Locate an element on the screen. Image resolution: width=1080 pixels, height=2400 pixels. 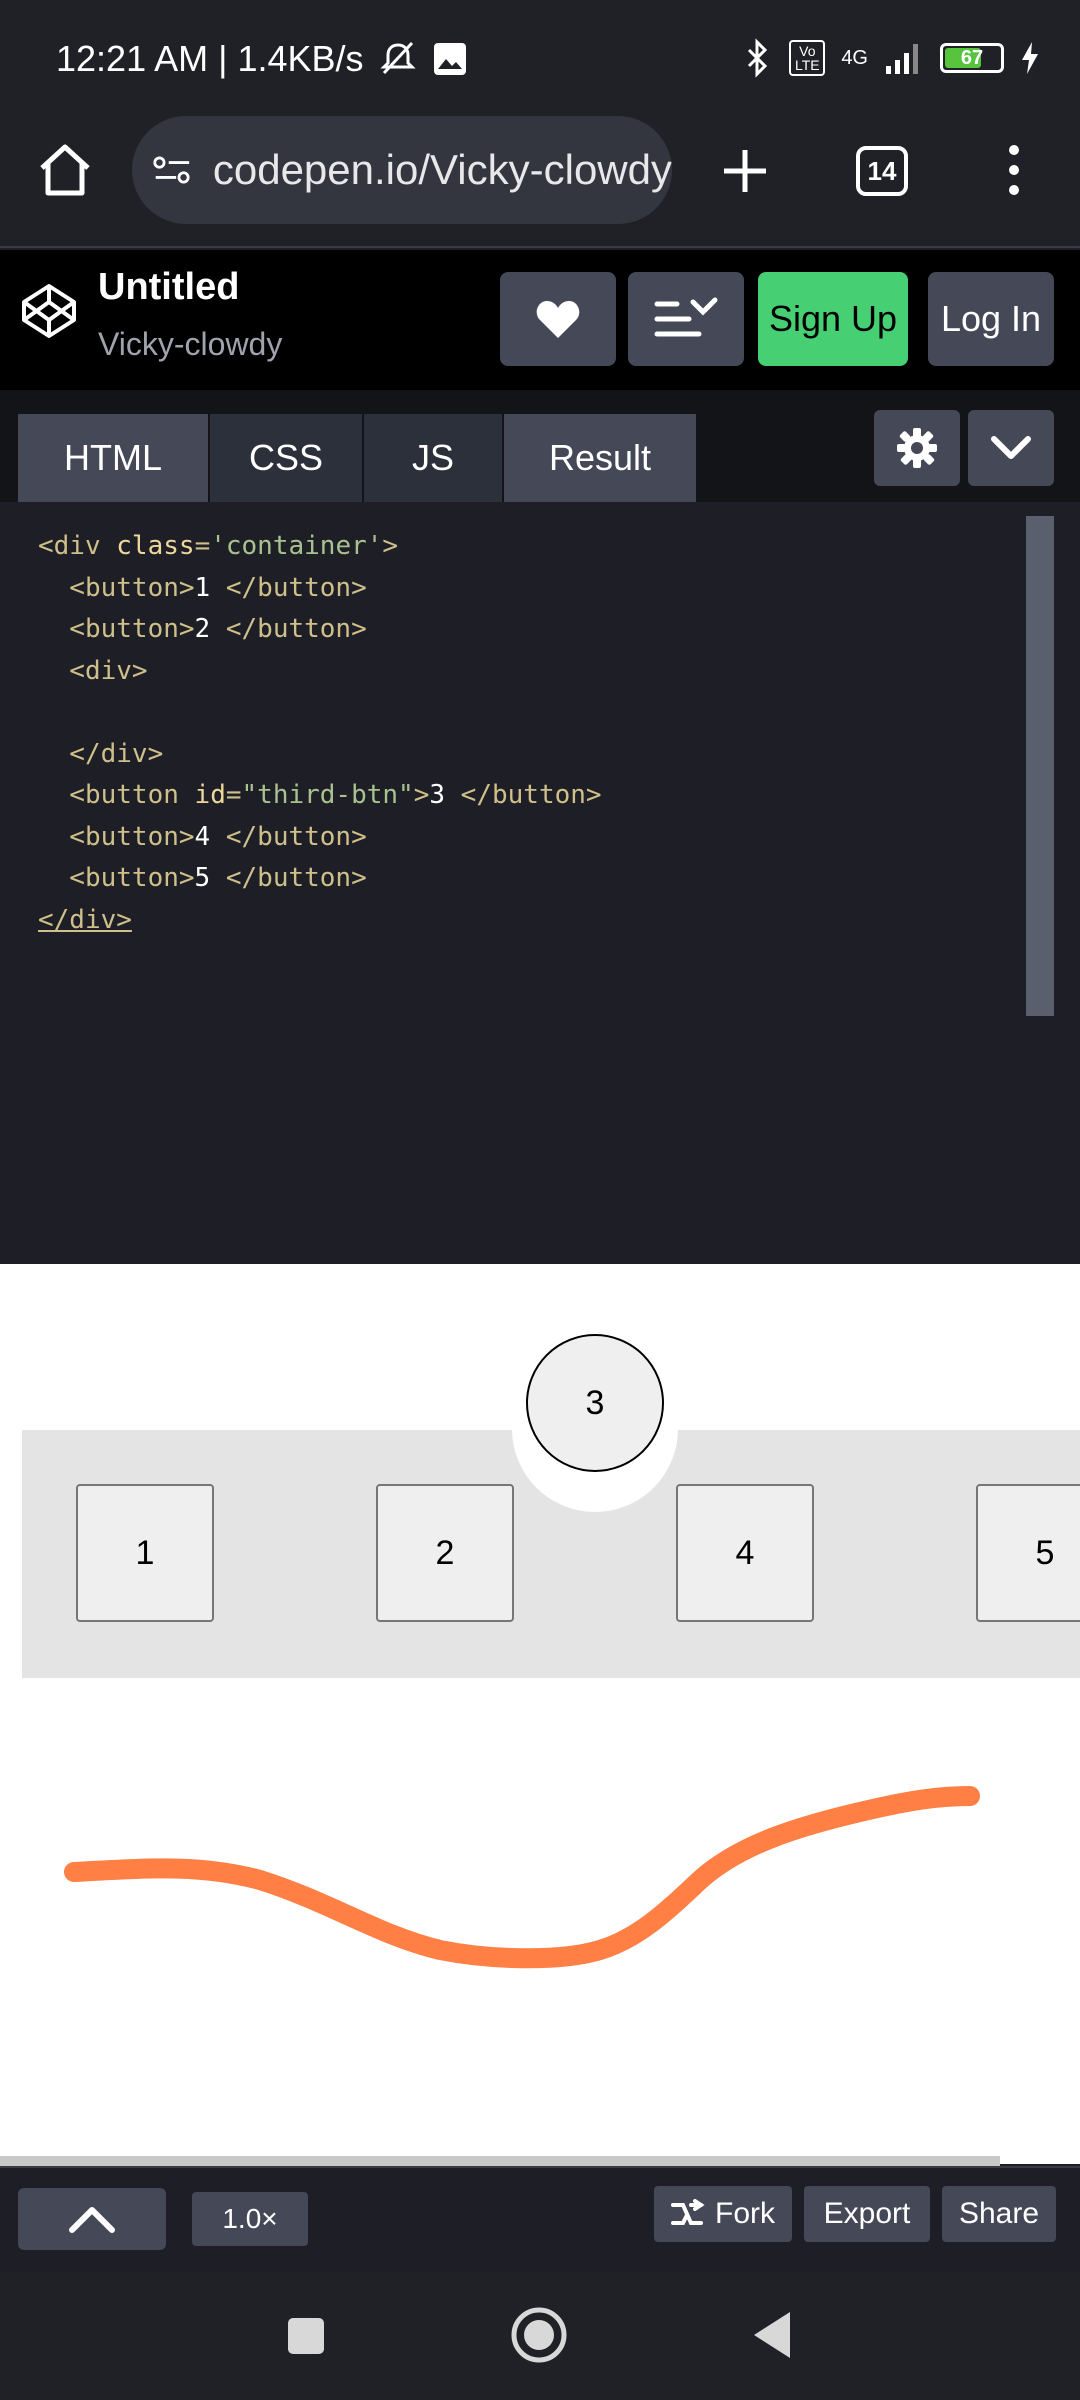
back-icon is located at coordinates (772, 2335).